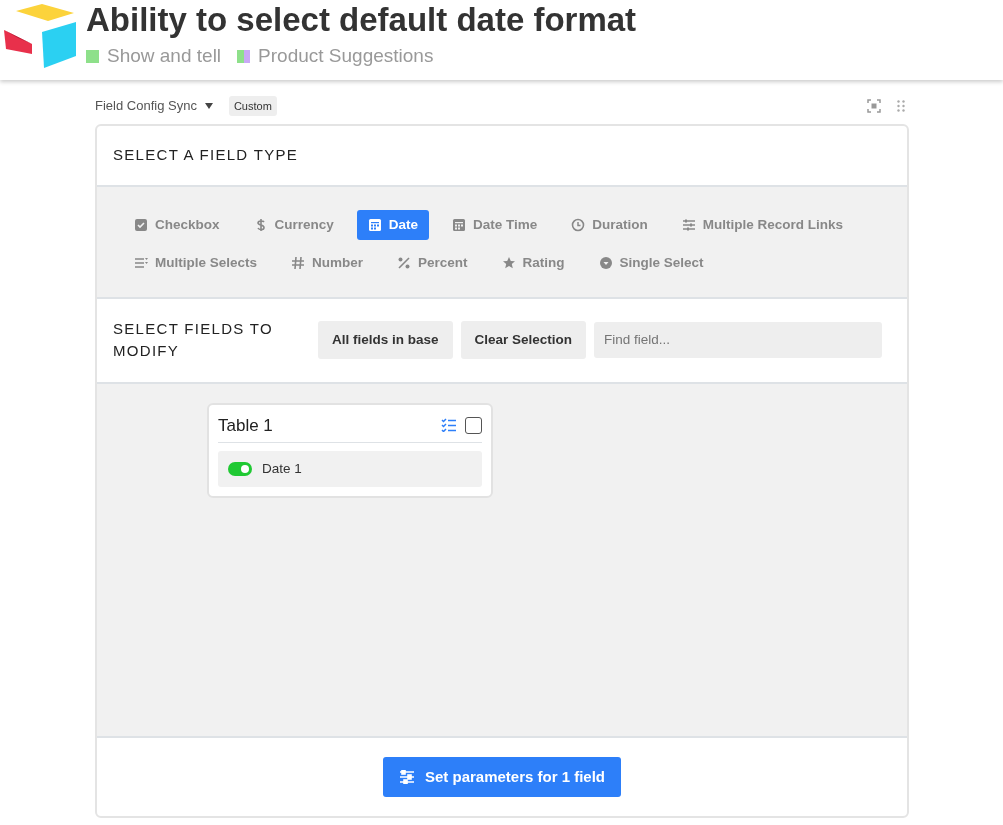  What do you see at coordinates (385, 340) in the screenshot?
I see `filter-button: All fields in base` at bounding box center [385, 340].